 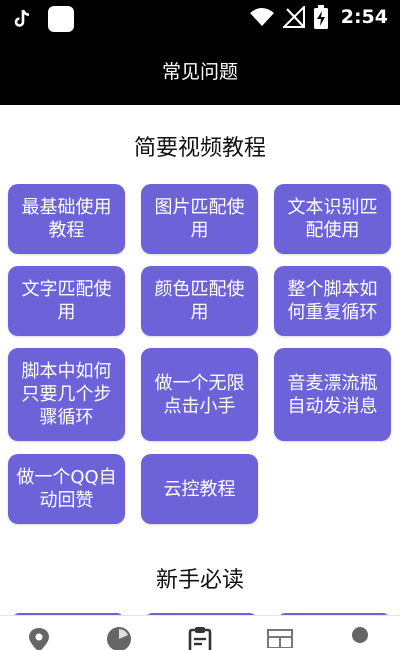 What do you see at coordinates (61, 19) in the screenshot?
I see `app-notification-icon` at bounding box center [61, 19].